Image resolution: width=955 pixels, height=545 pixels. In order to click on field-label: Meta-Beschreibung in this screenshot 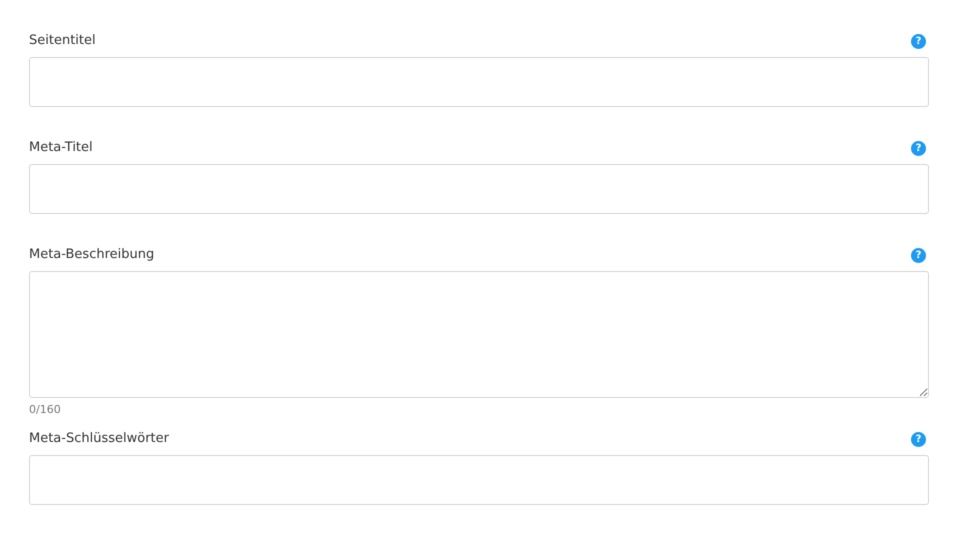, I will do `click(91, 255)`.